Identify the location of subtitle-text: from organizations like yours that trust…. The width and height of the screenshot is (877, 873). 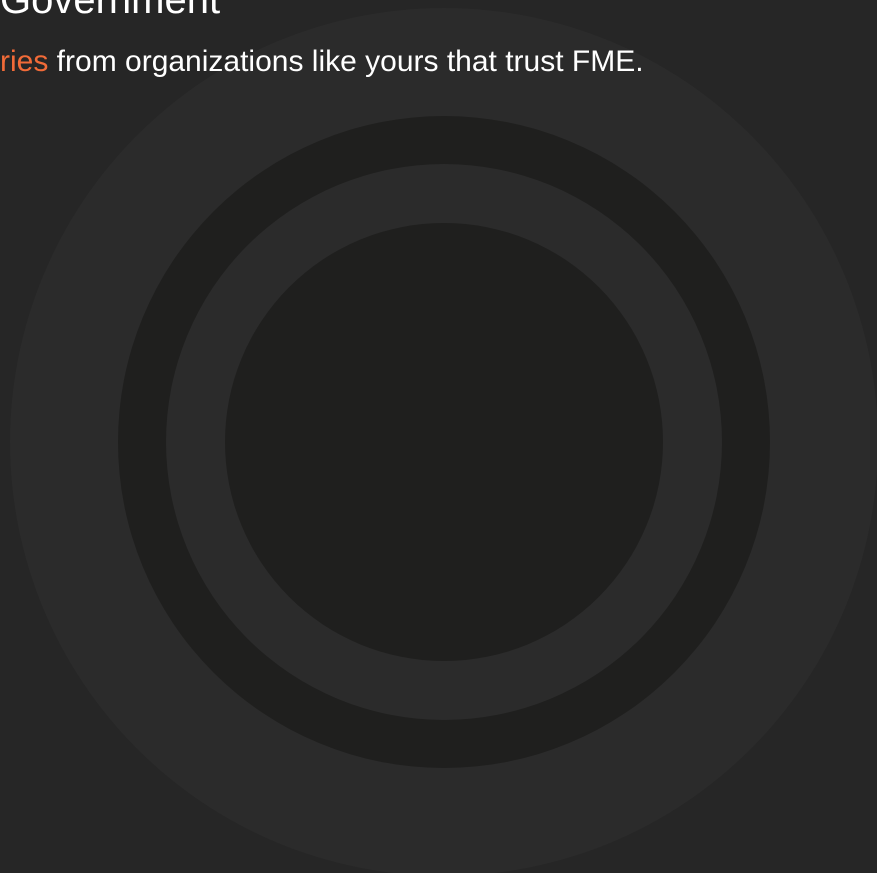
(346, 61).